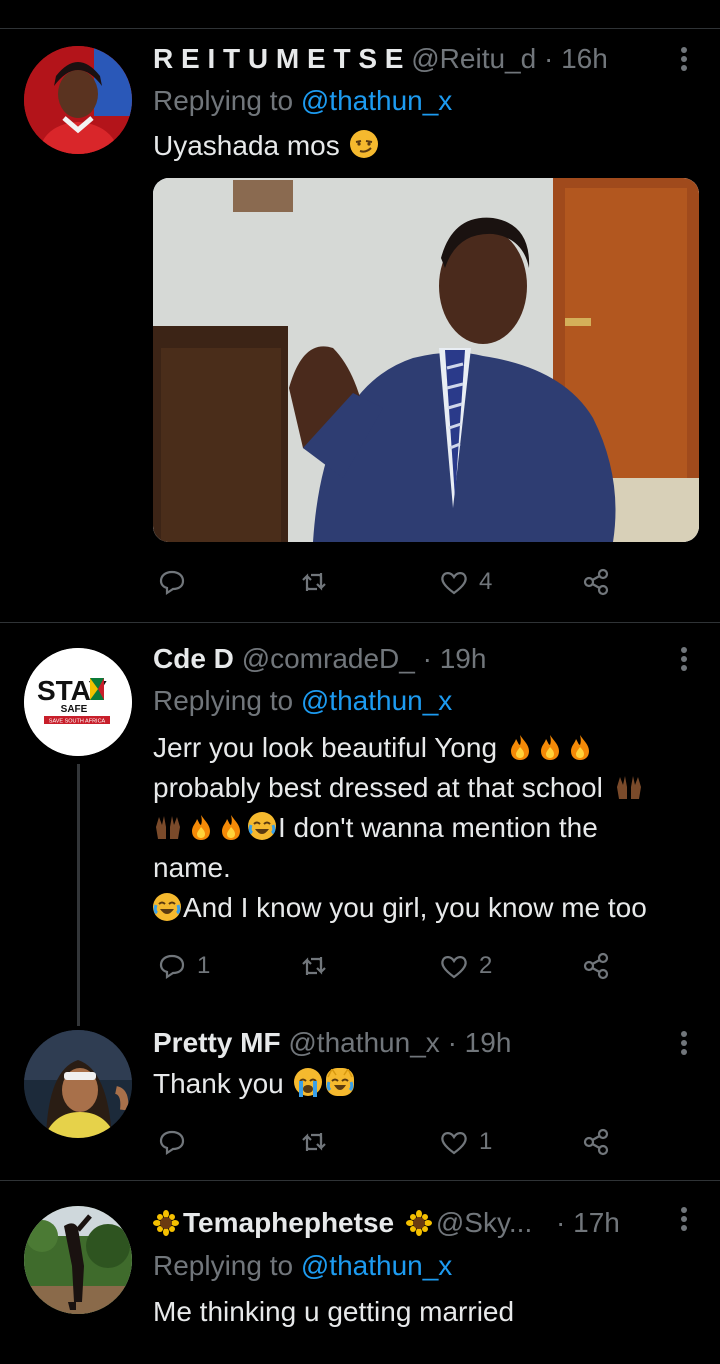  Describe the element at coordinates (218, 1083) in the screenshot. I see `tweet-line: Thank you` at that location.